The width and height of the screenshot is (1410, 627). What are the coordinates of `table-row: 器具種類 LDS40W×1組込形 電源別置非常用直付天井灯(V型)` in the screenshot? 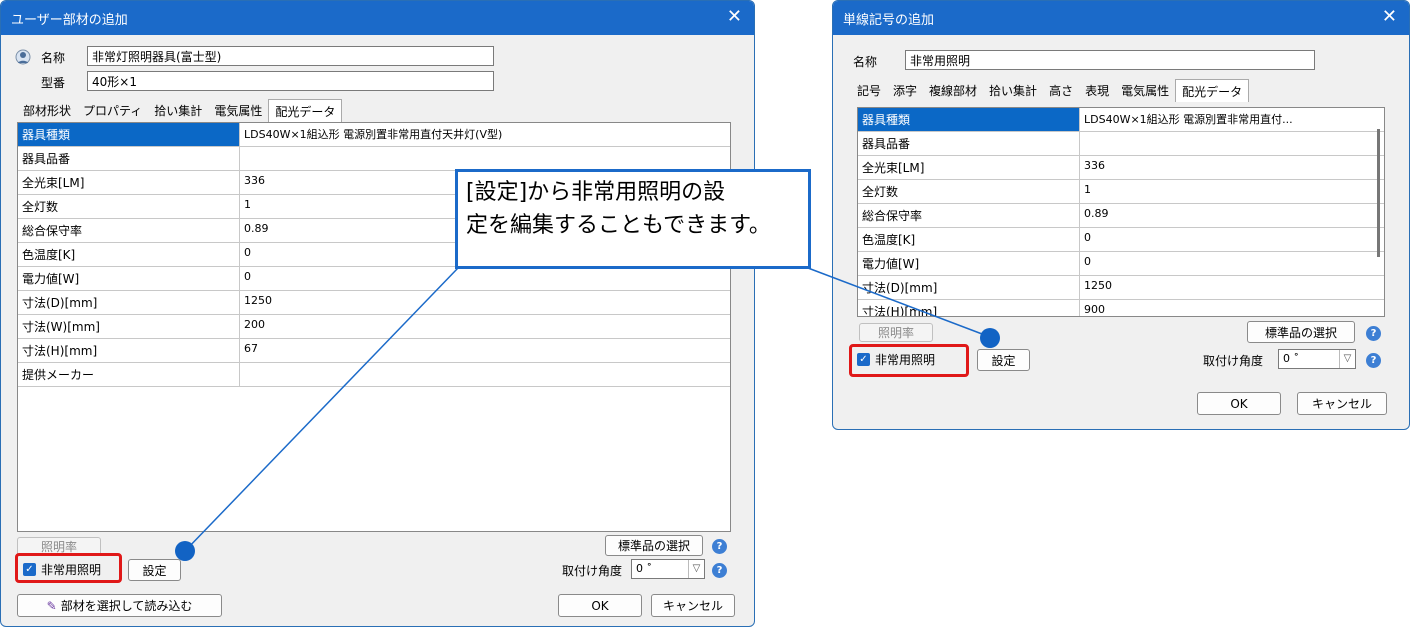 It's located at (374, 135).